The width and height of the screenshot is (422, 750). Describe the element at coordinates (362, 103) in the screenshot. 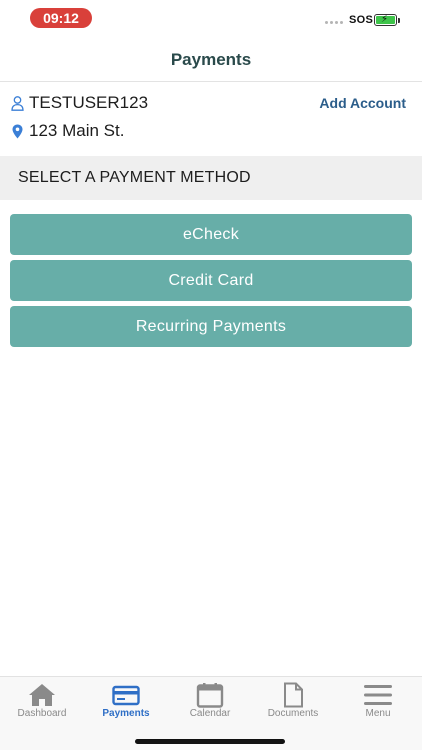

I see `add-account-link: Add Account` at that location.